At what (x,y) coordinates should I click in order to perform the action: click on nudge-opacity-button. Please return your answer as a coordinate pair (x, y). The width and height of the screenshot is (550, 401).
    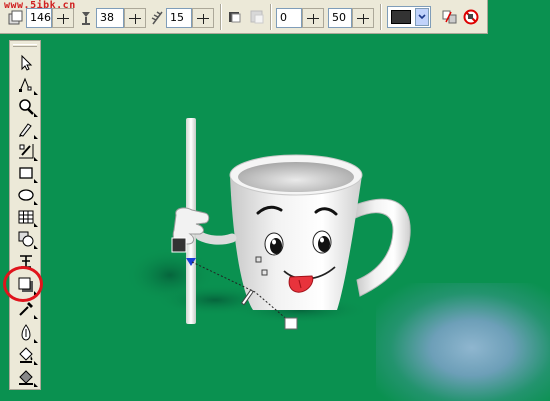
    Looking at the image, I should click on (135, 18).